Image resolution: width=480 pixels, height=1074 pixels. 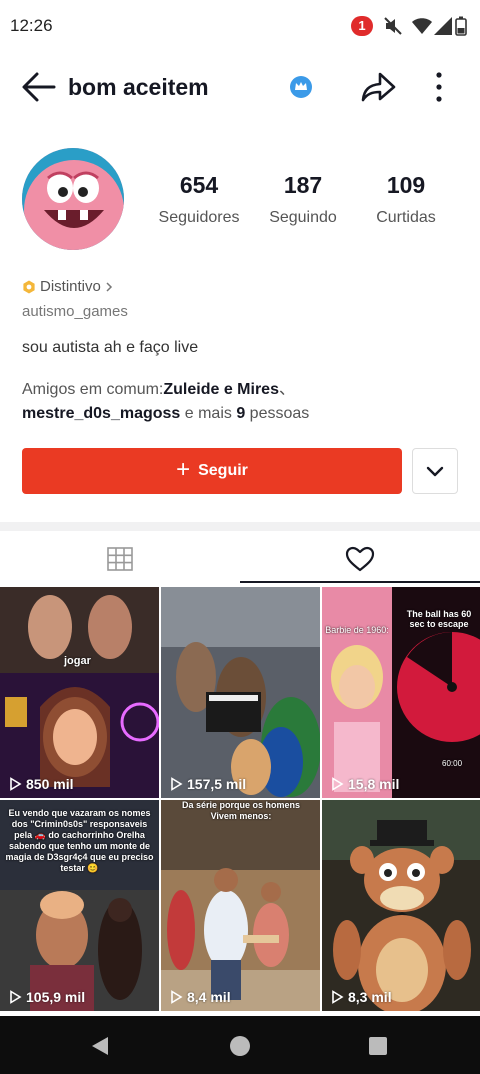 I want to click on badge-label: Distintivo, so click(x=70, y=286).